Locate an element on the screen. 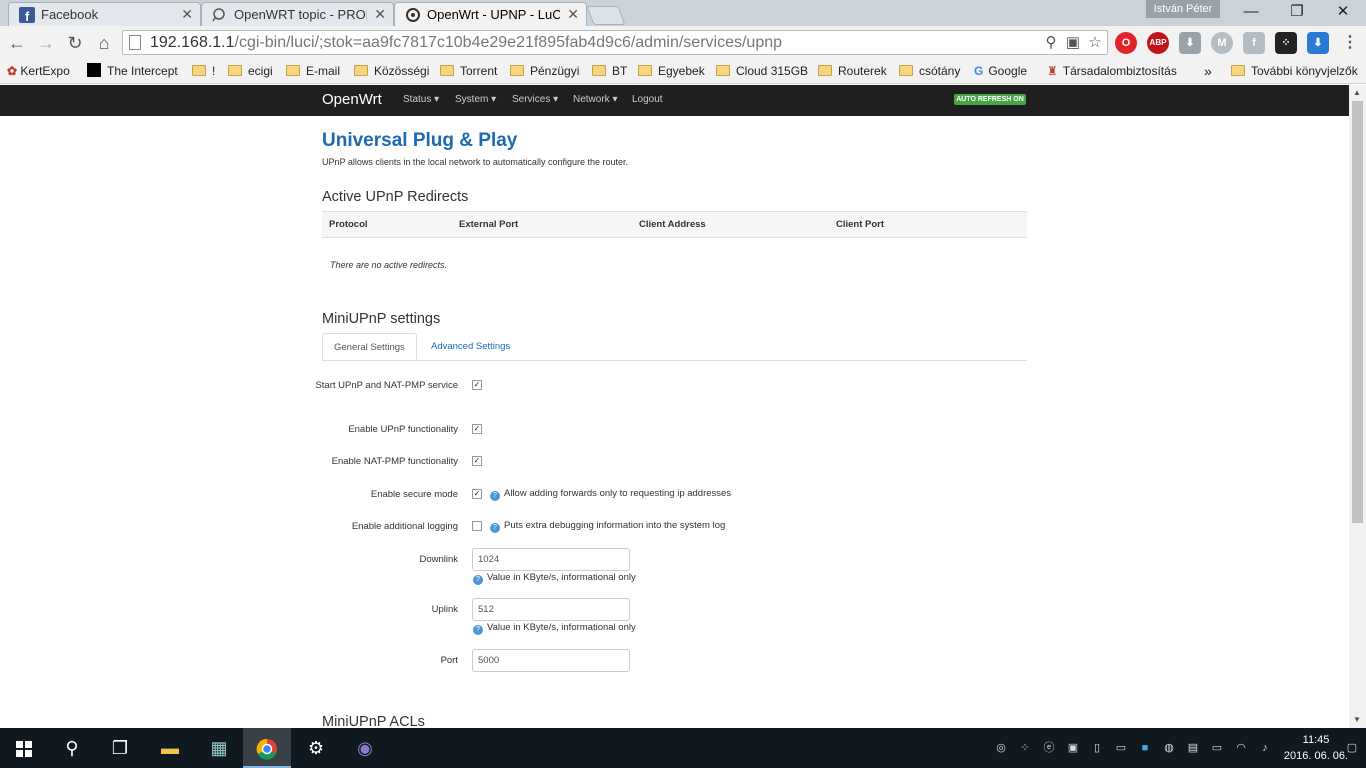 This screenshot has height=768, width=1366. bookmark-label: csótány is located at coordinates (940, 71).